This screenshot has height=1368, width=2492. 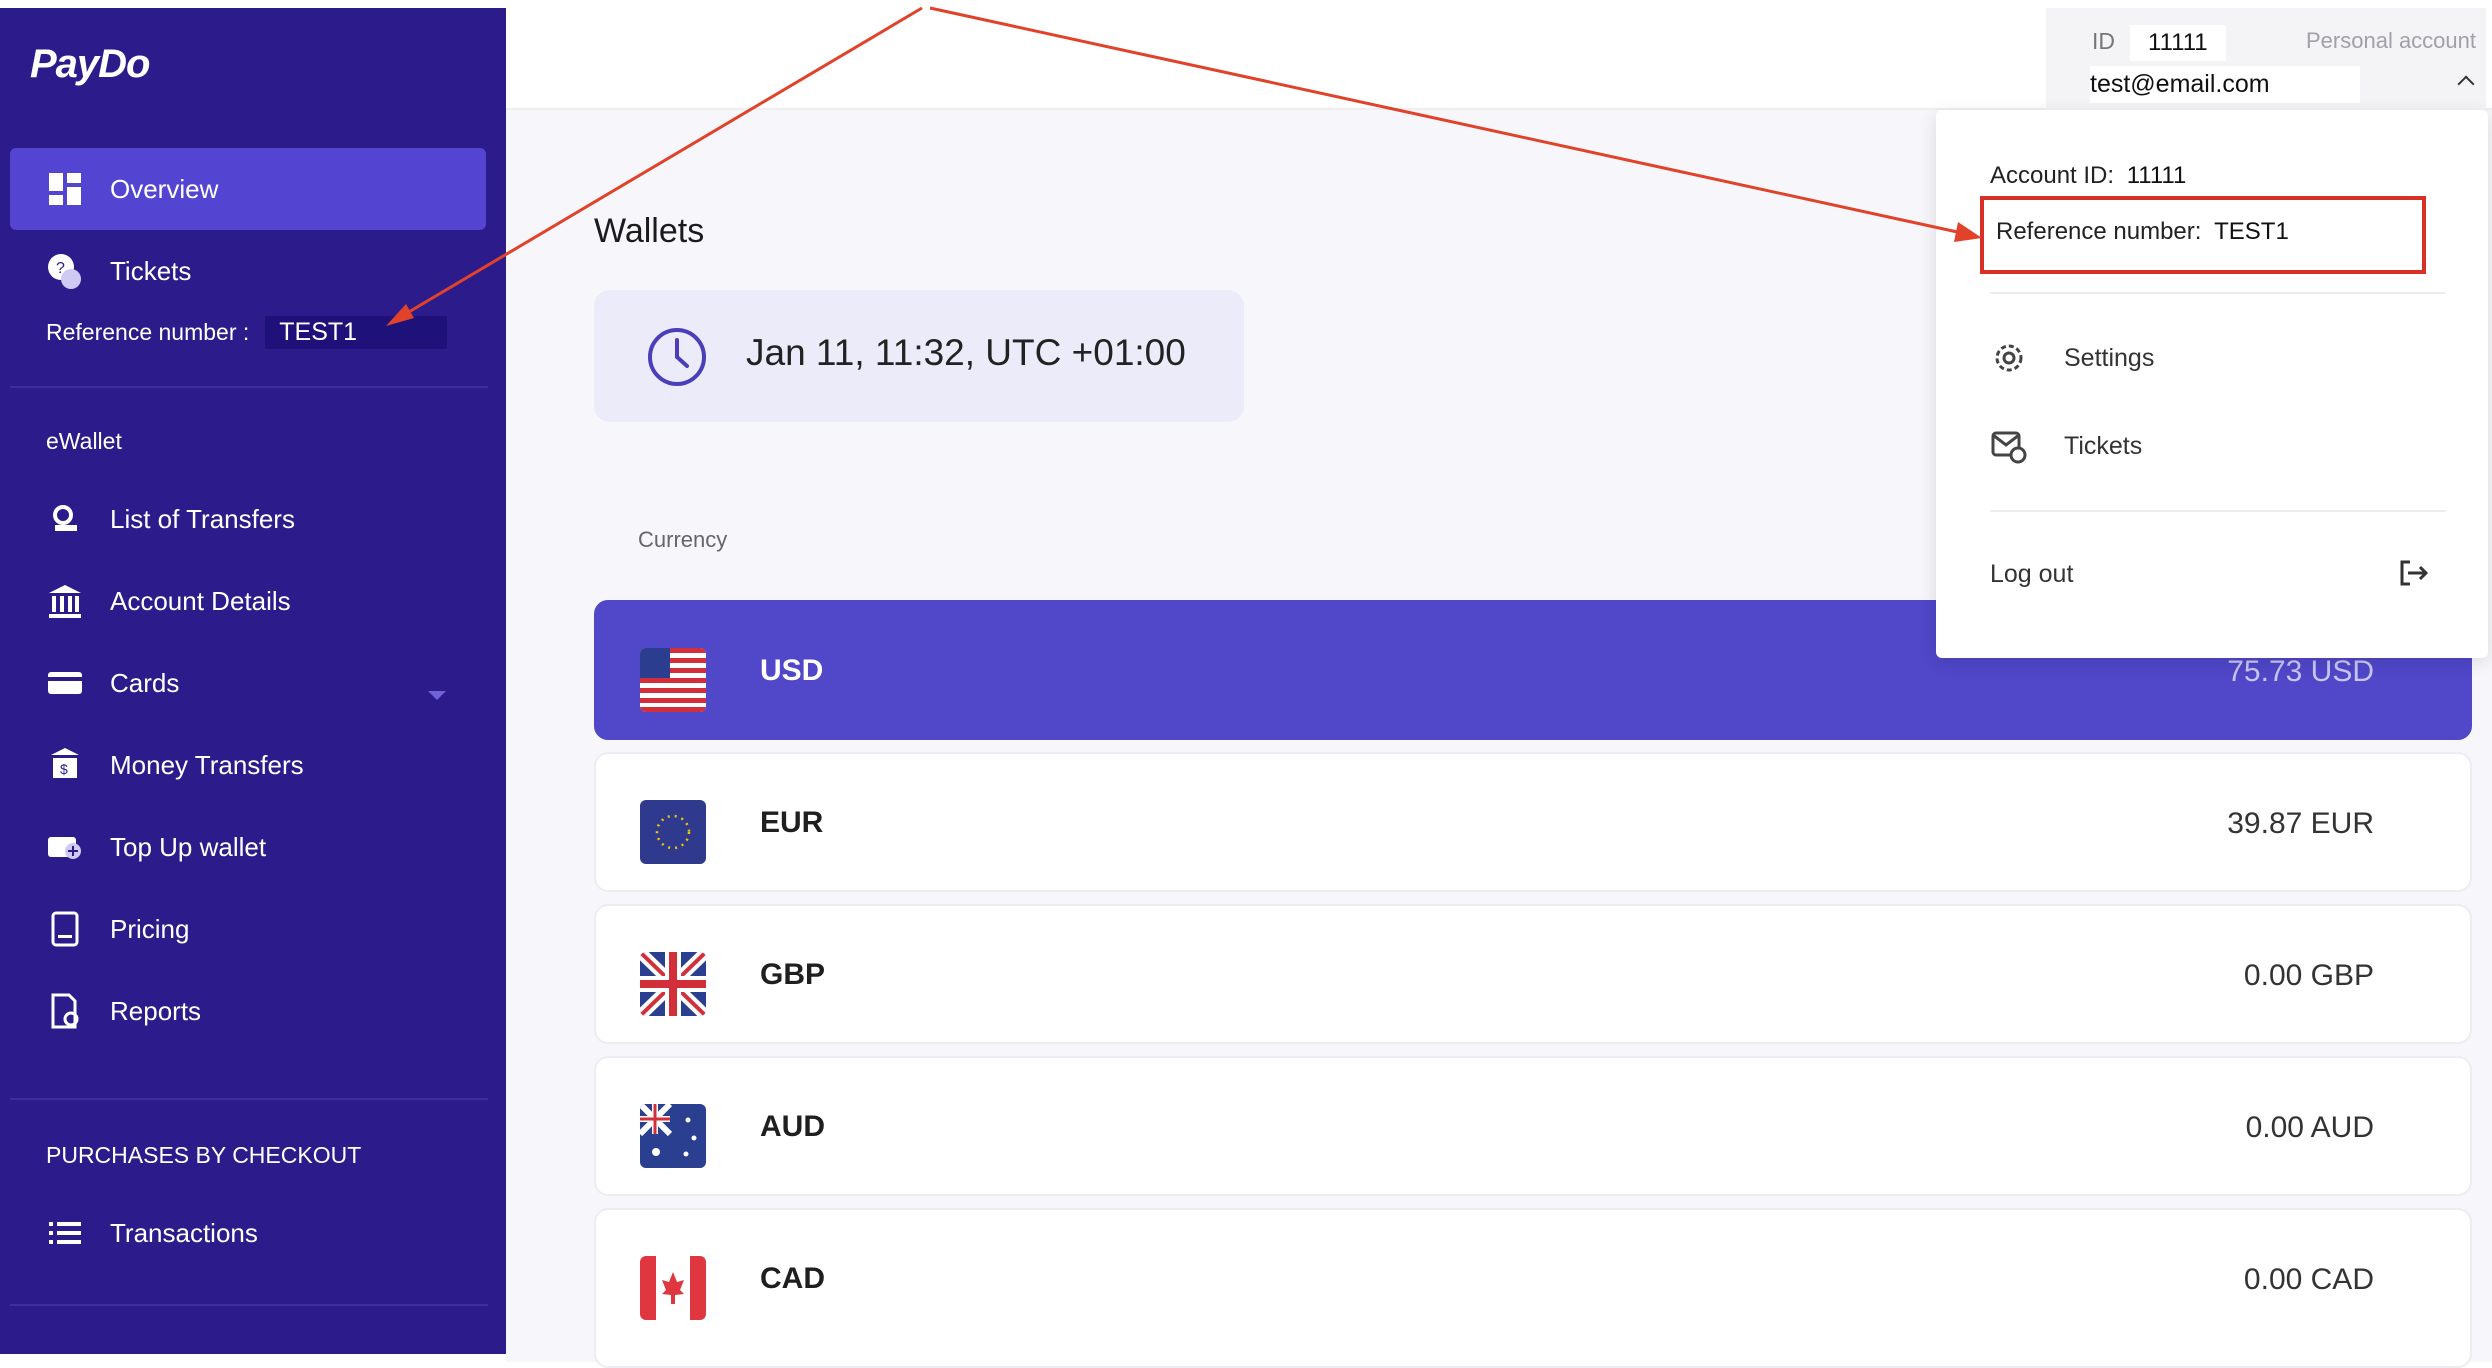 What do you see at coordinates (2052, 175) in the screenshot?
I see `account-id-label: Account ID:` at bounding box center [2052, 175].